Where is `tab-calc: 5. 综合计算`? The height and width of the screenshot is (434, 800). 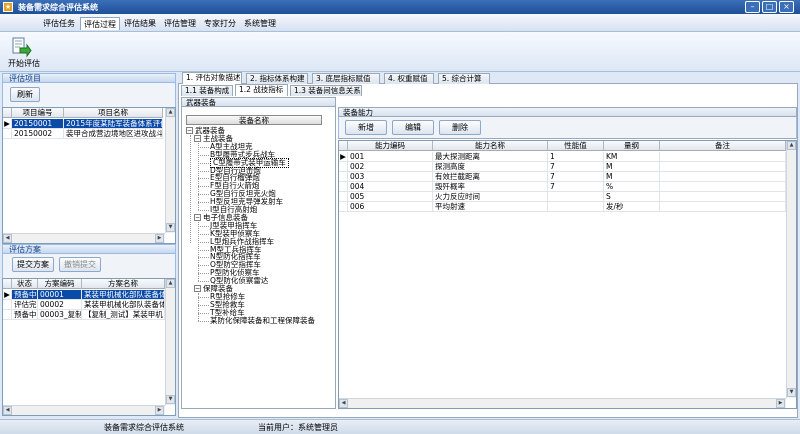
tab-calc: 5. 综合计算 is located at coordinates (464, 78).